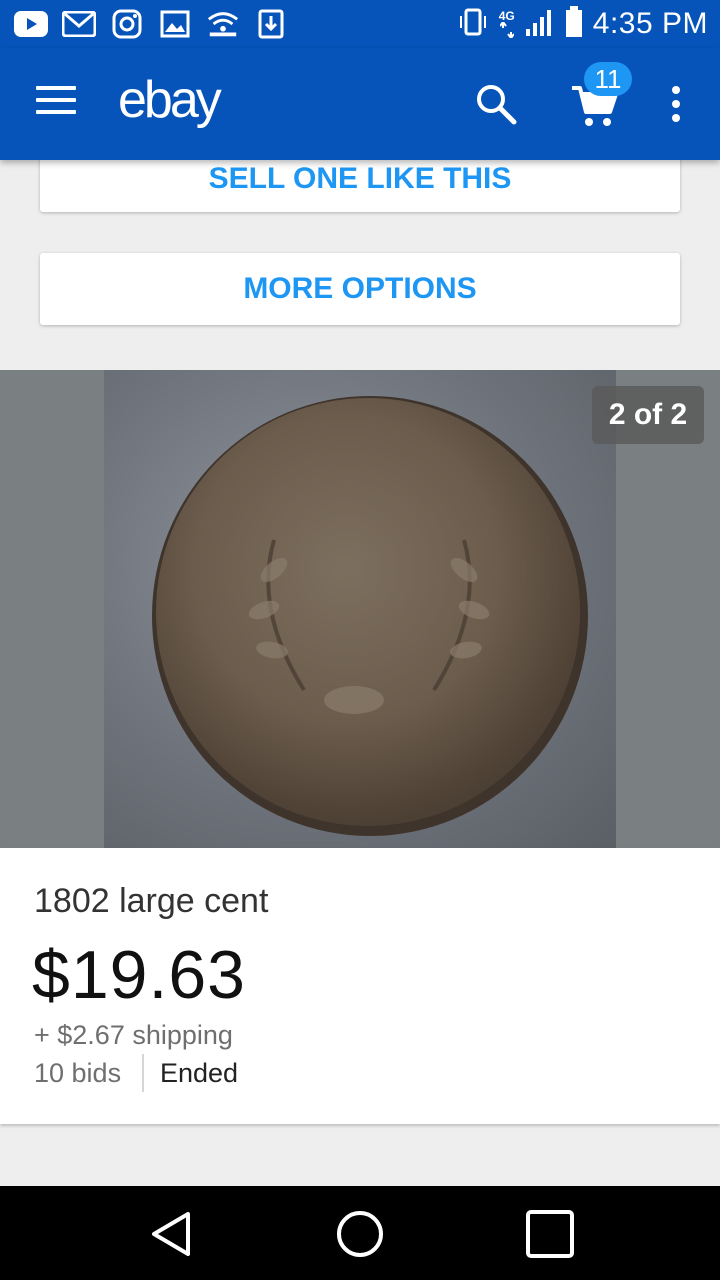 This screenshot has height=1280, width=720. What do you see at coordinates (56, 88) in the screenshot?
I see `hamburger-icon` at bounding box center [56, 88].